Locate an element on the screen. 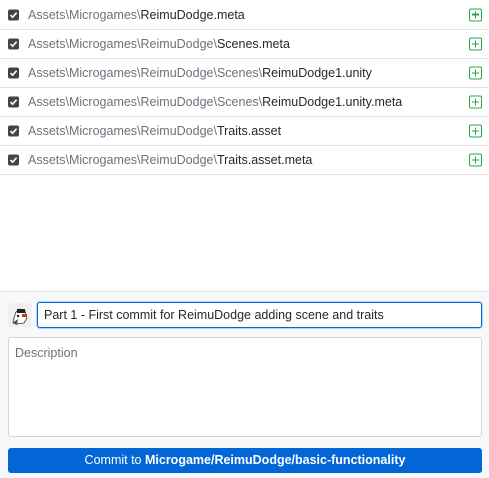  file-name: Traits.asset.meta is located at coordinates (264, 160).